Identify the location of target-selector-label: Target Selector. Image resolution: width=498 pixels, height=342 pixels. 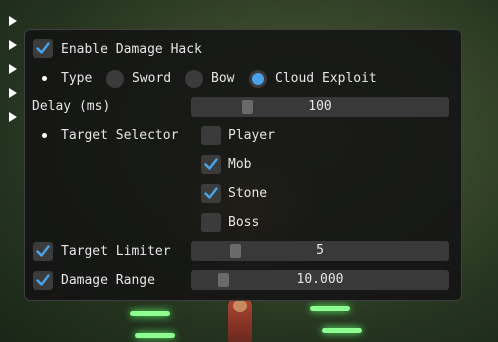
(120, 135).